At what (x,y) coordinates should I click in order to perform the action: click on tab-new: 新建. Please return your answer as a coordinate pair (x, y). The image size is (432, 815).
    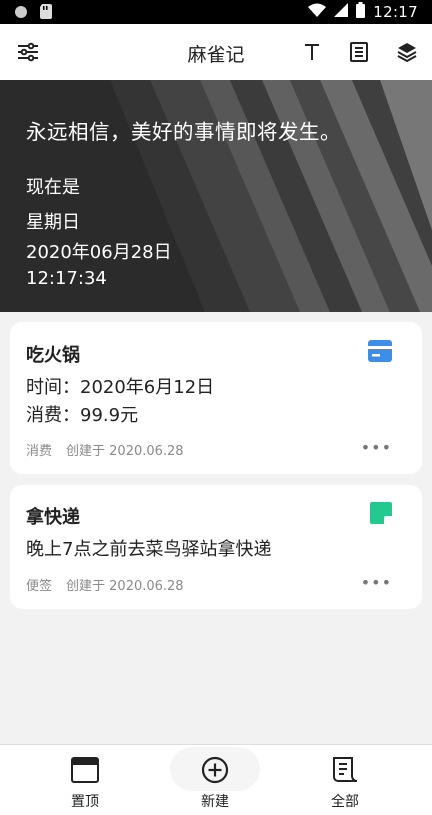
    Looking at the image, I should click on (215, 783).